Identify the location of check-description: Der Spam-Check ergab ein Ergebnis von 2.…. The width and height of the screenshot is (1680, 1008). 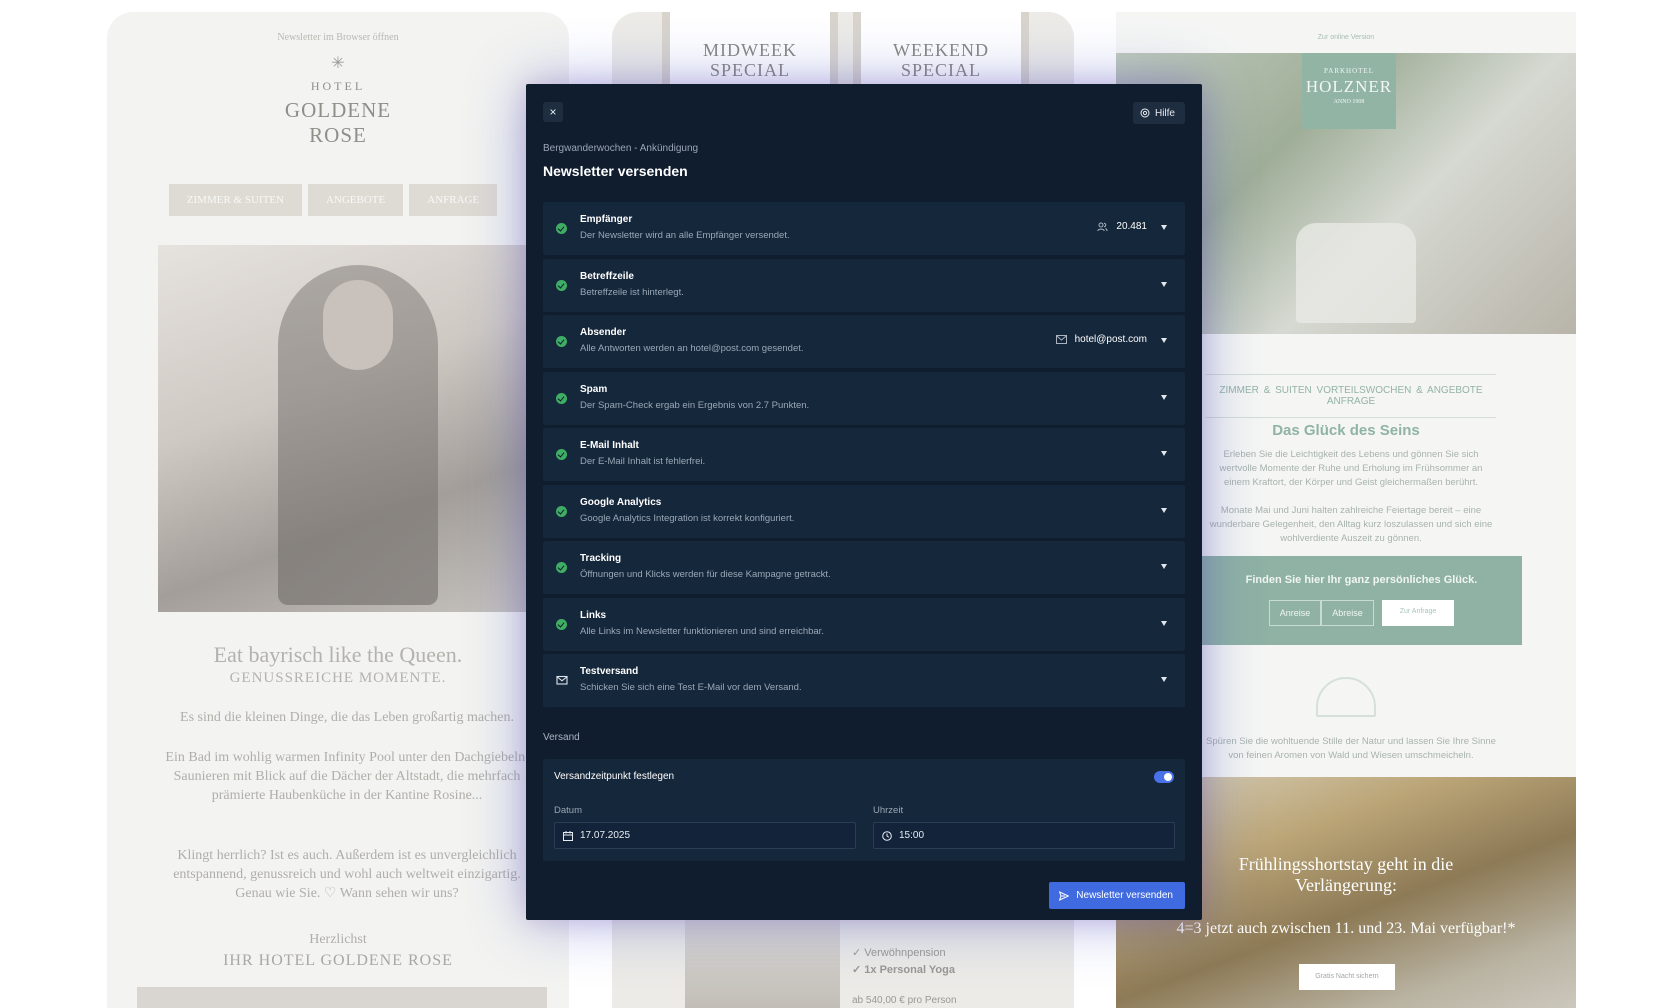
(695, 405).